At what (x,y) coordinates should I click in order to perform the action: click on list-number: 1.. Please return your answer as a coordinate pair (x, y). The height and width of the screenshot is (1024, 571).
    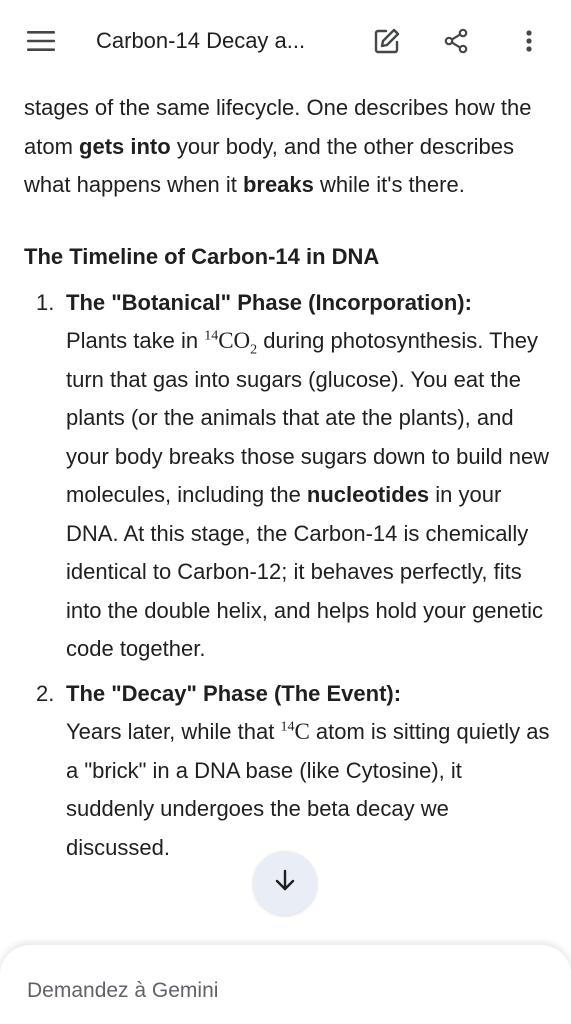
    Looking at the image, I should click on (45, 302).